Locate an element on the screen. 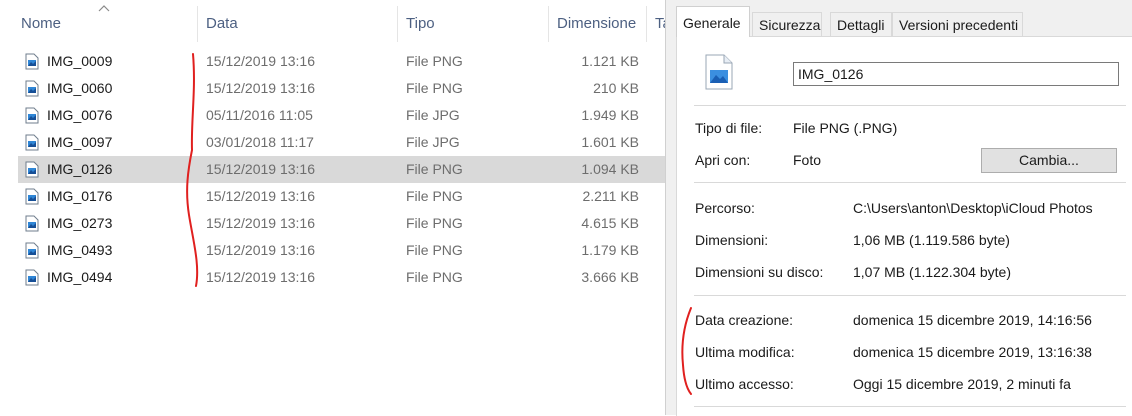 Image resolution: width=1132 pixels, height=416 pixels. file-row: IMG_0009 15/12/2019 13:16 File PNG 1.121 KB is located at coordinates (341, 61).